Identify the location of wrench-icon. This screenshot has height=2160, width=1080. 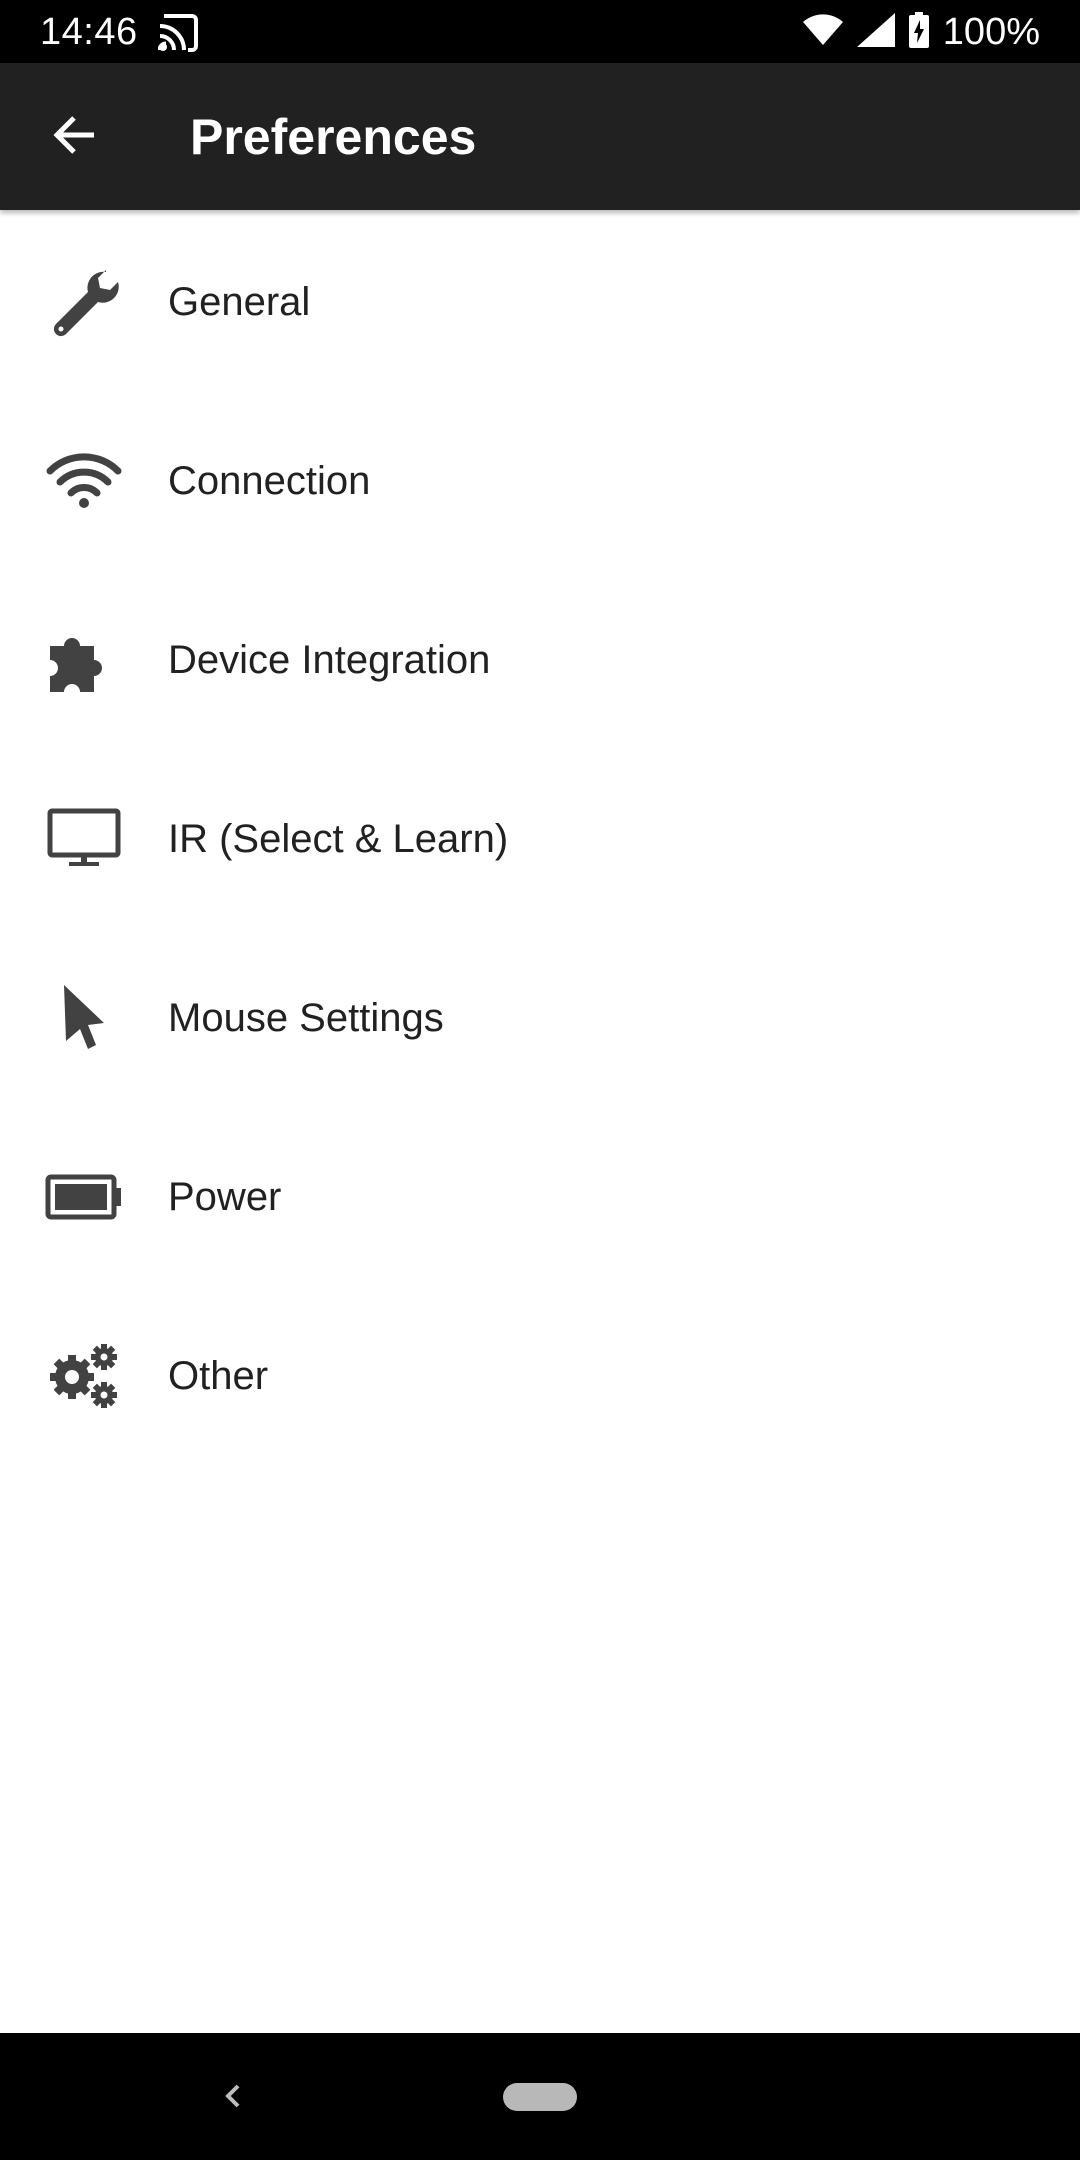
(84, 302).